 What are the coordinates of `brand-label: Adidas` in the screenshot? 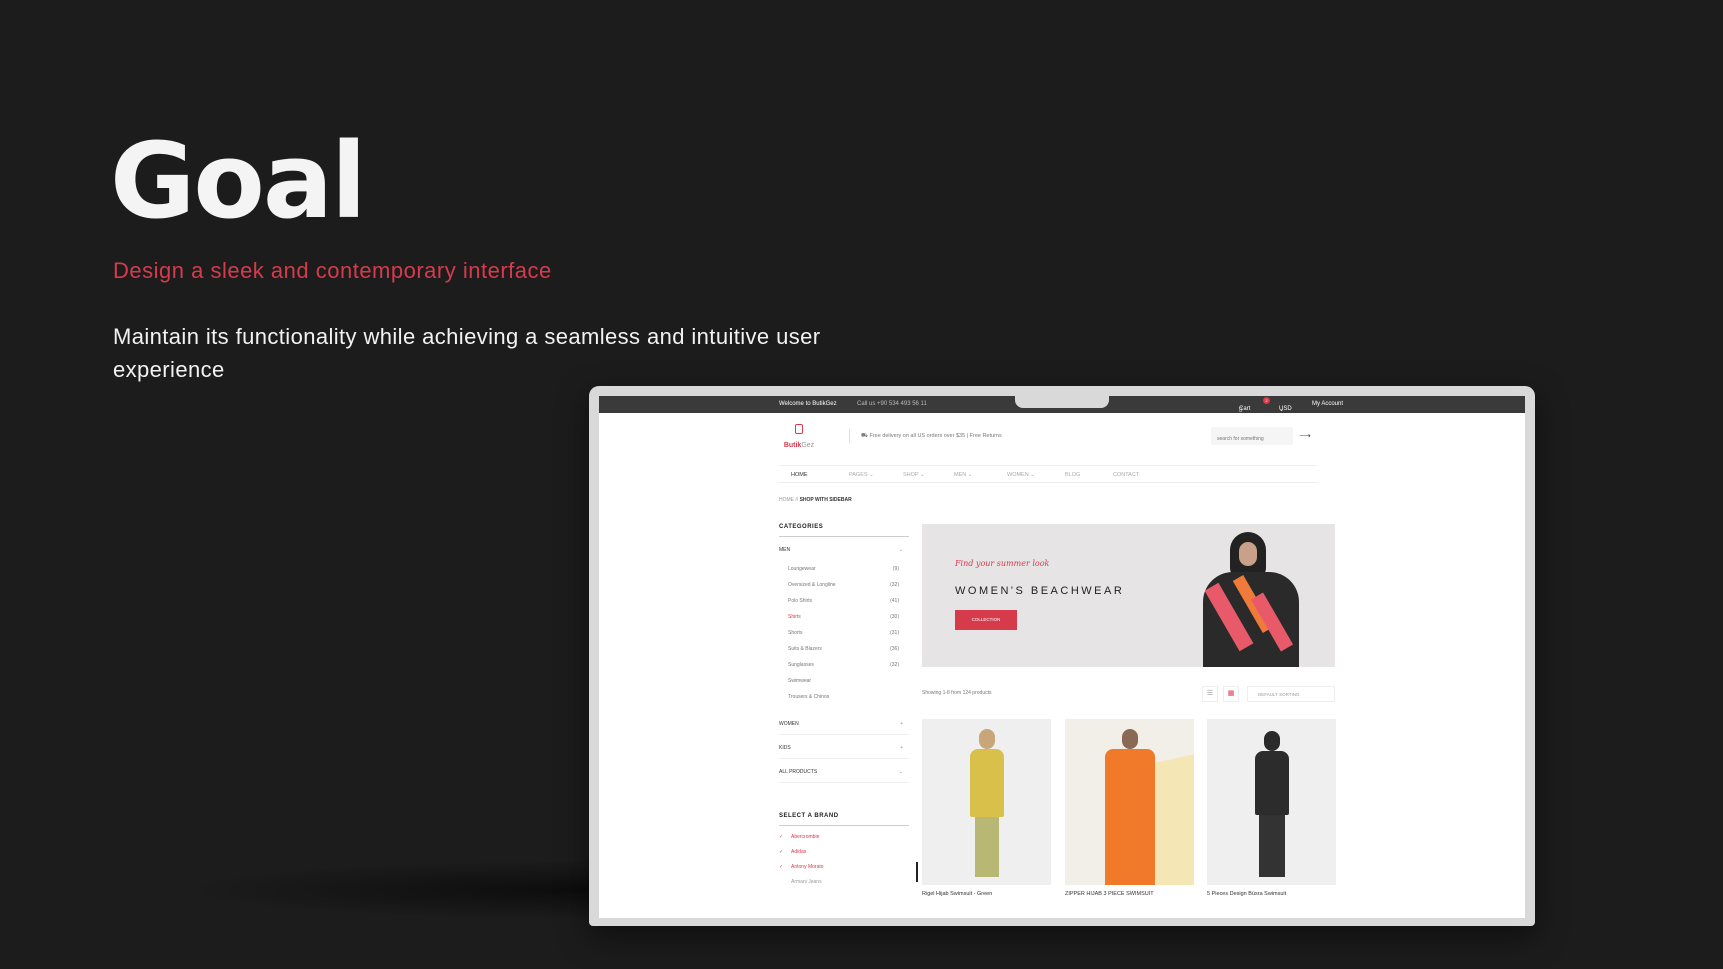 It's located at (799, 852).